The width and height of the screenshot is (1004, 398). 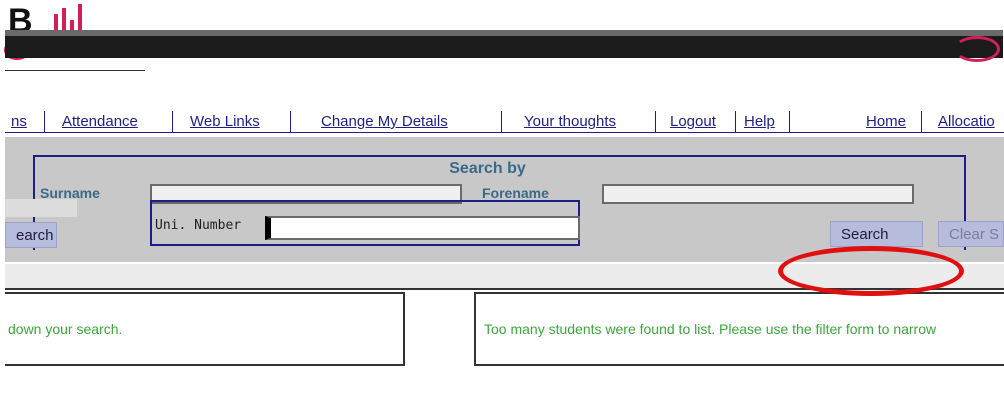 I want to click on annotation-ellipse, so click(x=871, y=271).